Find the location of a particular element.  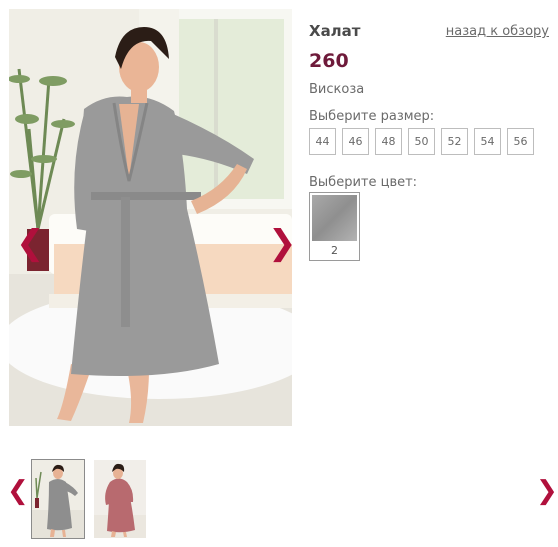

size-option: 50 is located at coordinates (421, 141).